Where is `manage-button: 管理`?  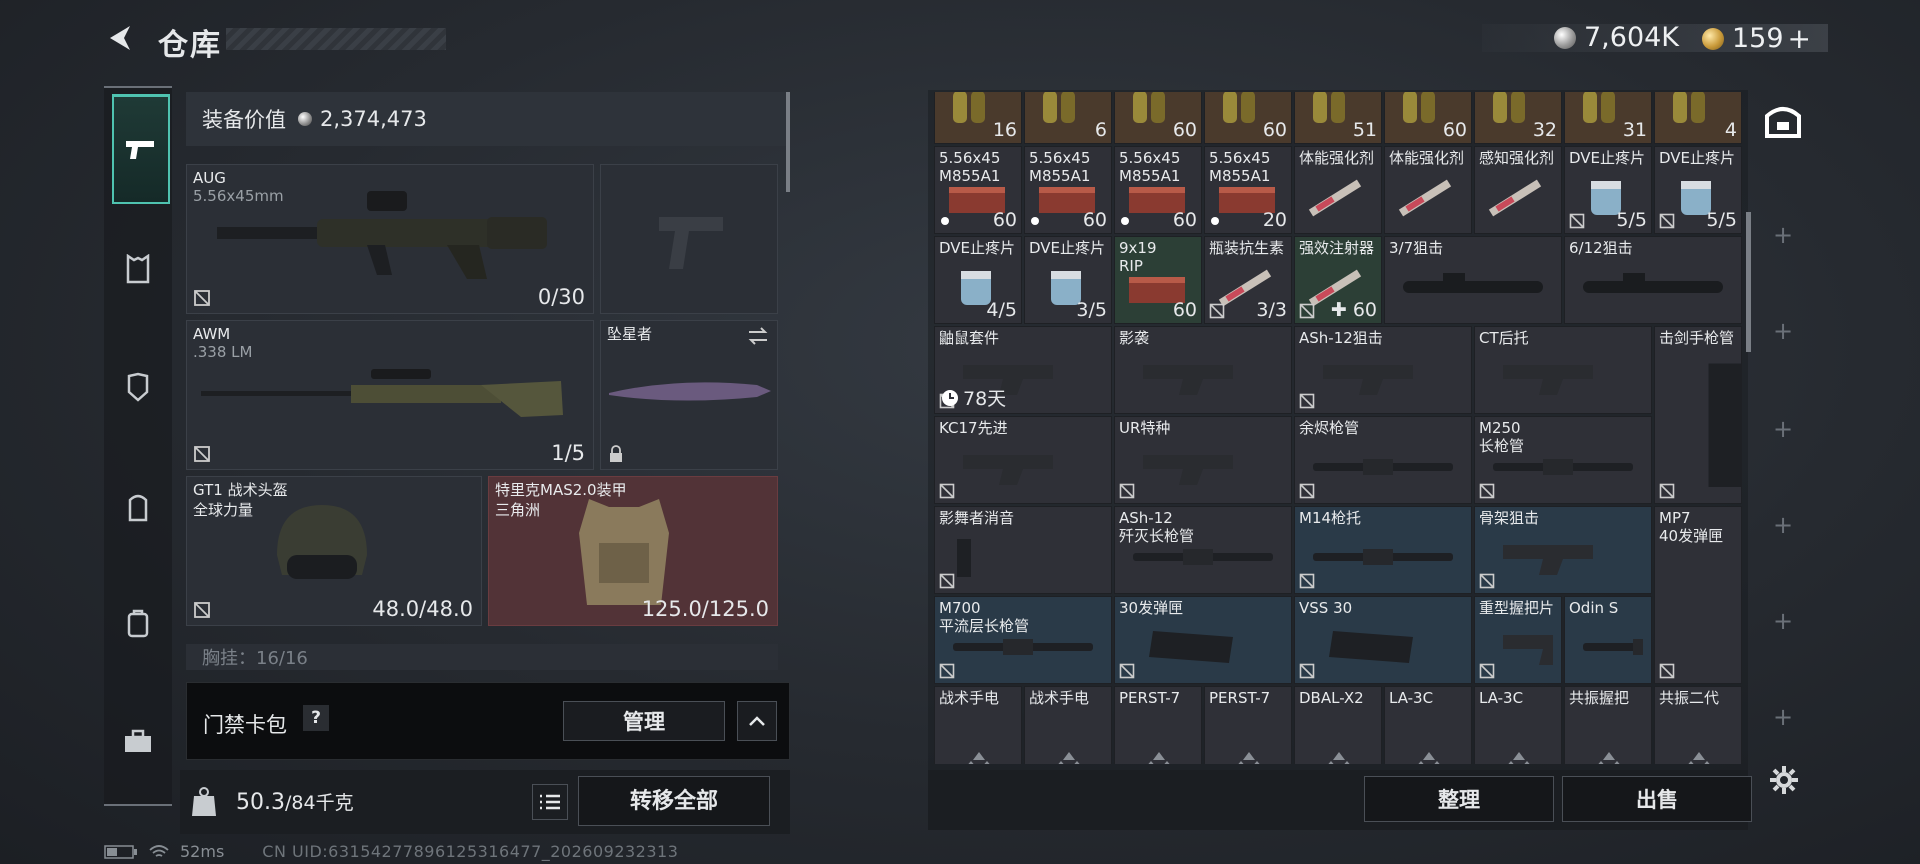
manage-button: 管理 is located at coordinates (644, 721).